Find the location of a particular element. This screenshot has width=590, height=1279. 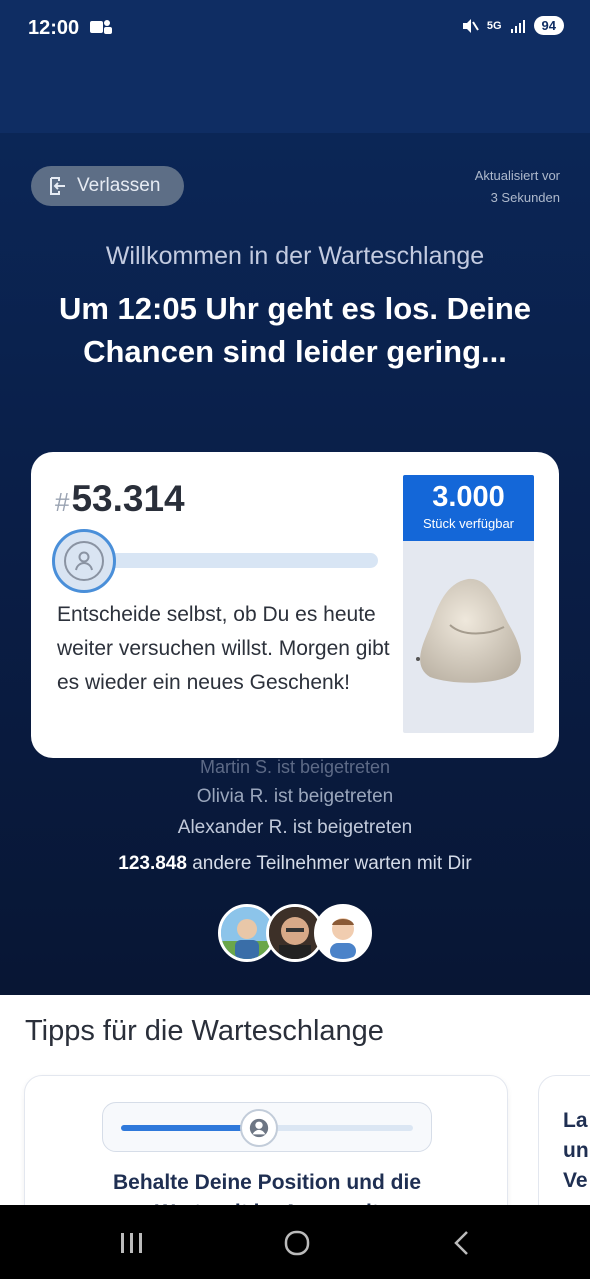

back-icon is located at coordinates (461, 1243).